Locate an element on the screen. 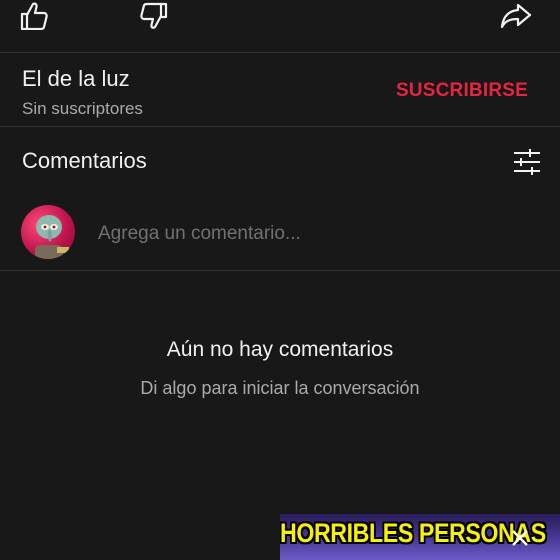  comments-title: Comentarios is located at coordinates (84, 160).